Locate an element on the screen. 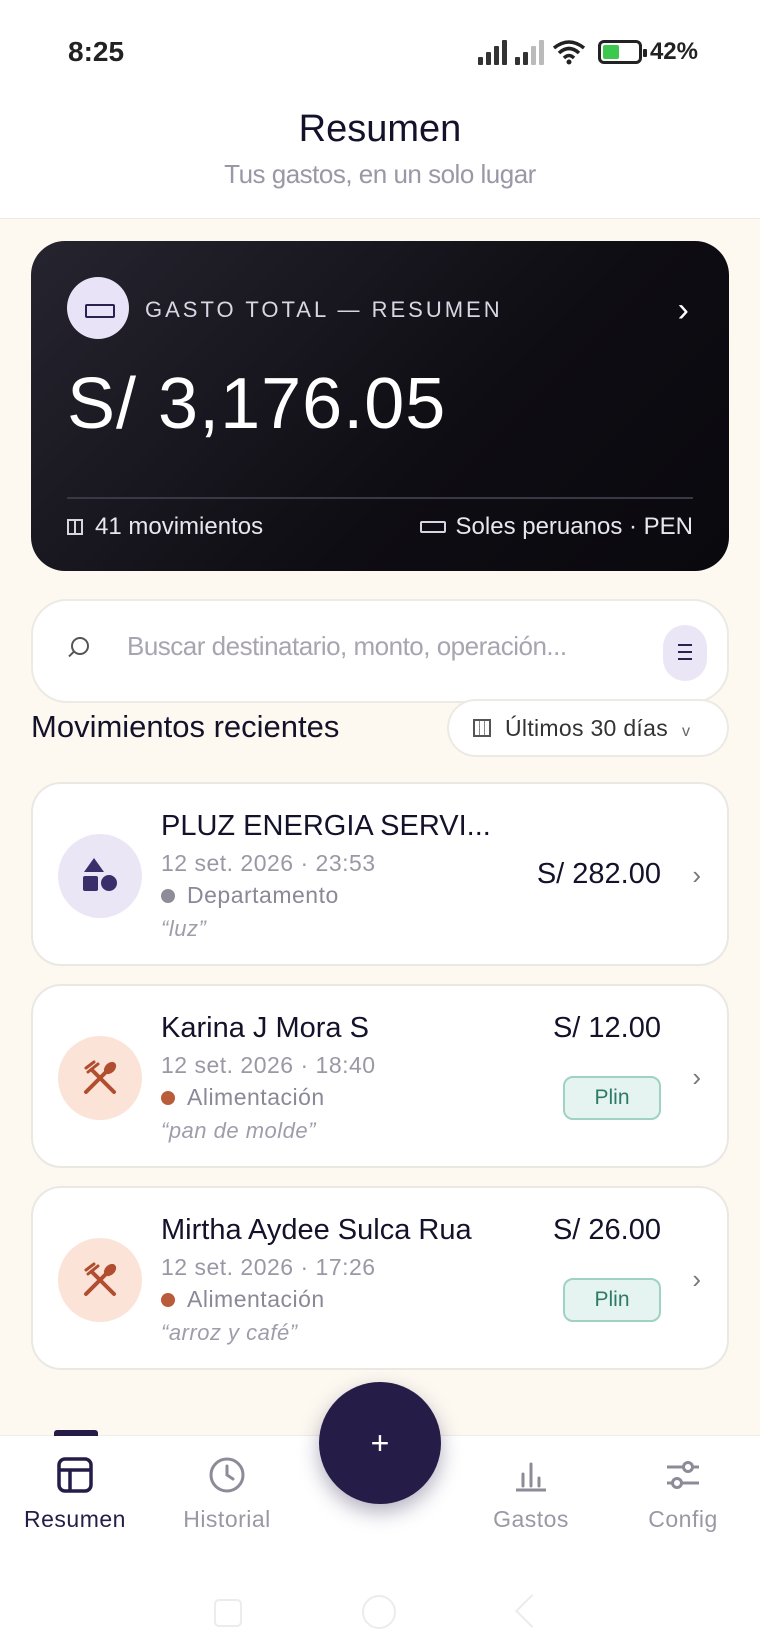 This screenshot has width=760, height=1652. transaction-date: 12 set. 2026 · 17:26 is located at coordinates (268, 1267).